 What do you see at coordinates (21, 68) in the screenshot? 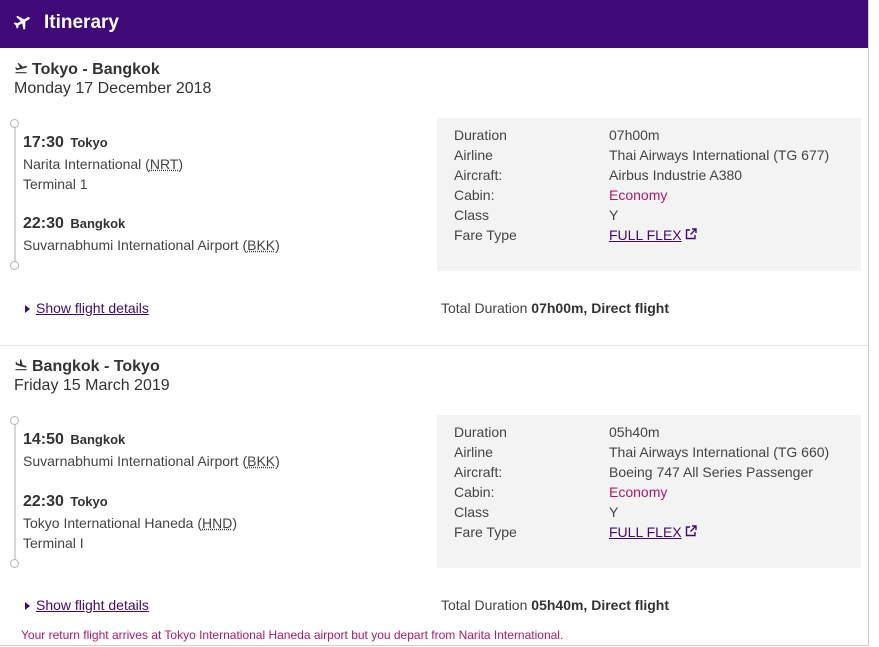
I see `departure-plane-icon` at bounding box center [21, 68].